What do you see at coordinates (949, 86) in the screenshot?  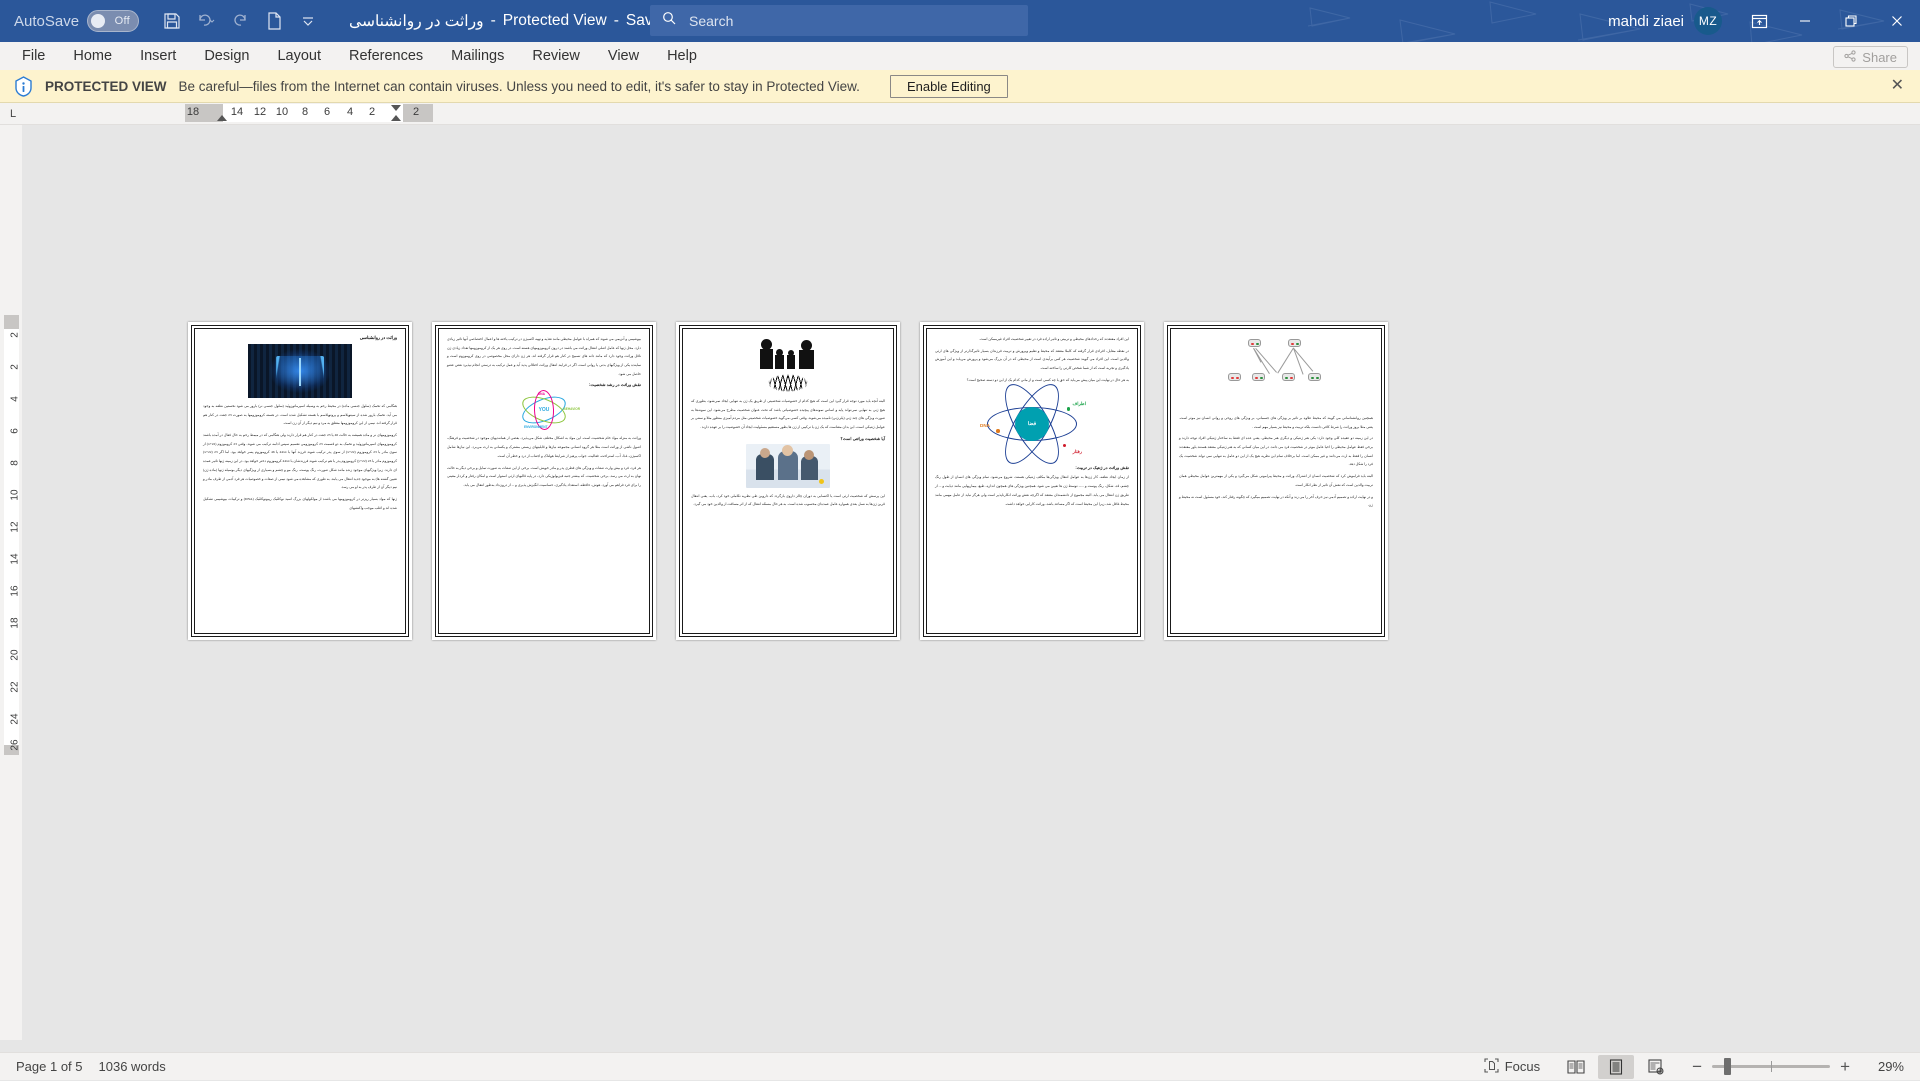 I see `enable-editing-button: Enable Editing` at bounding box center [949, 86].